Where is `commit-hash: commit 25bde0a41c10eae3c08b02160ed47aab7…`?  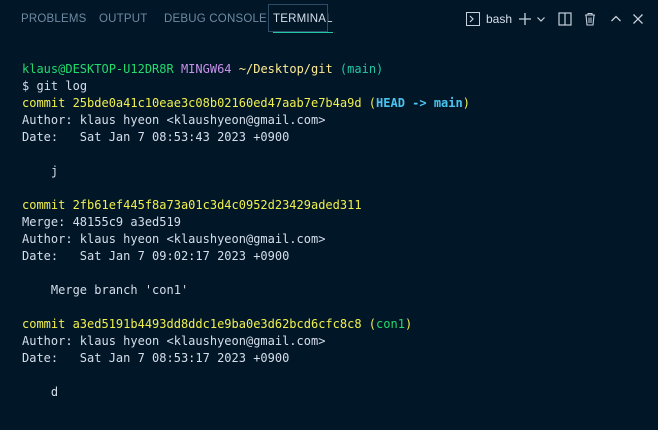 commit-hash: commit 25bde0a41c10eae3c08b02160ed47aab7… is located at coordinates (192, 103).